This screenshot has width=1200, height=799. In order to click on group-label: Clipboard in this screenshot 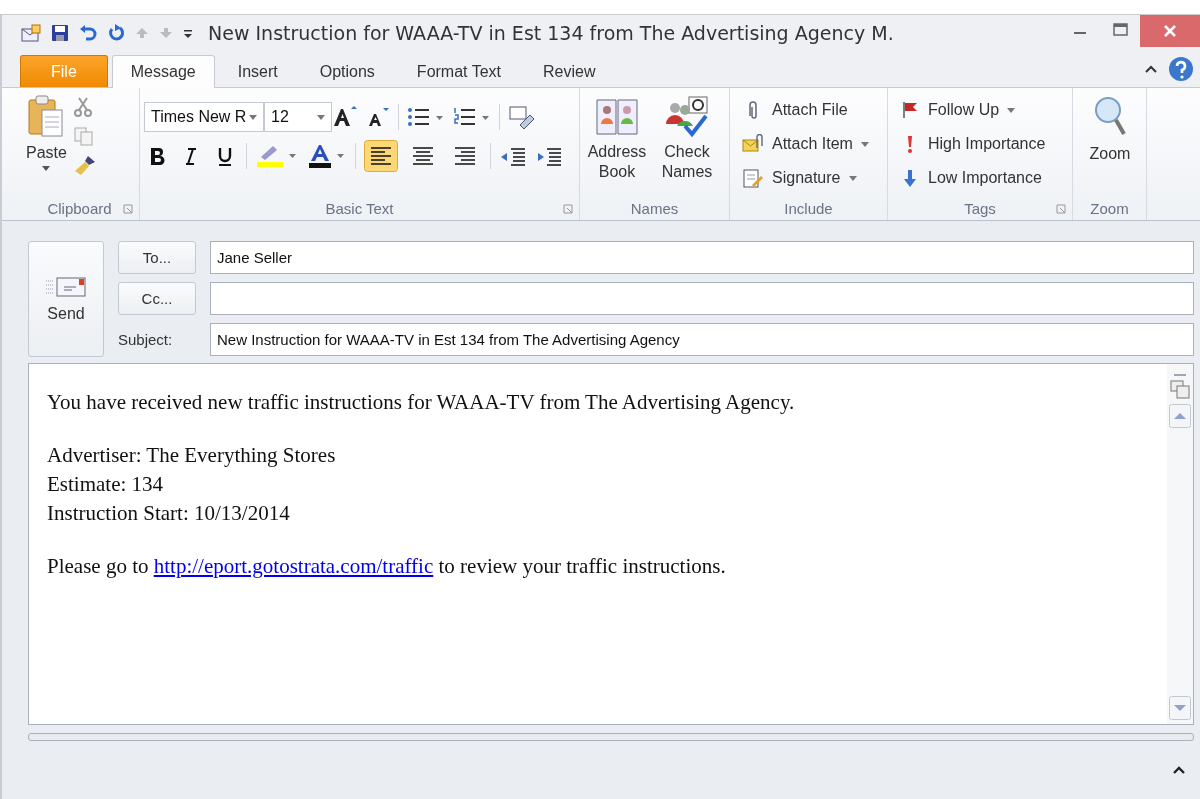, I will do `click(79, 208)`.